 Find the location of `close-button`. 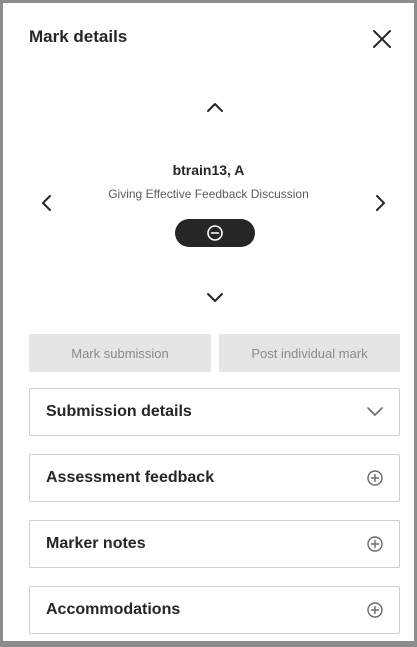

close-button is located at coordinates (382, 39).